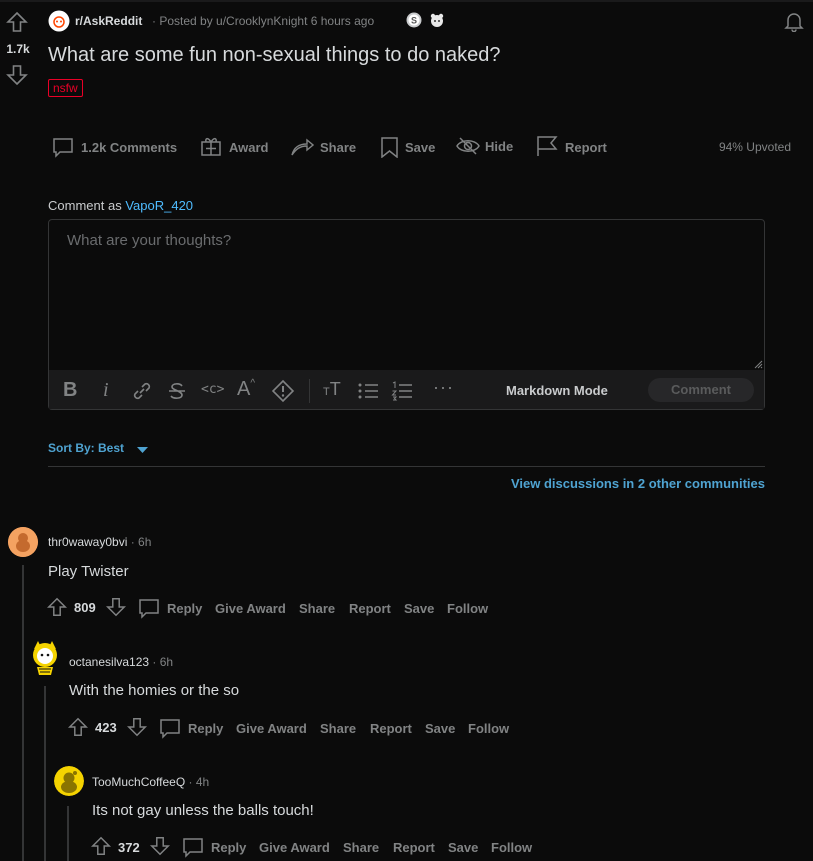 The height and width of the screenshot is (861, 813). Describe the element at coordinates (309, 391) in the screenshot. I see `toolbar-divider` at that location.